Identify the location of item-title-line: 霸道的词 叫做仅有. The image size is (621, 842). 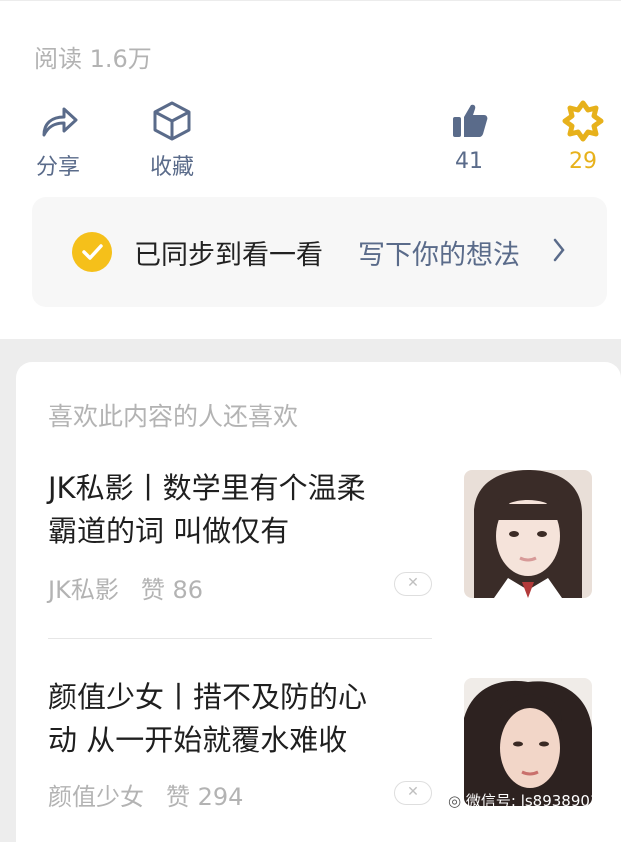
(169, 531).